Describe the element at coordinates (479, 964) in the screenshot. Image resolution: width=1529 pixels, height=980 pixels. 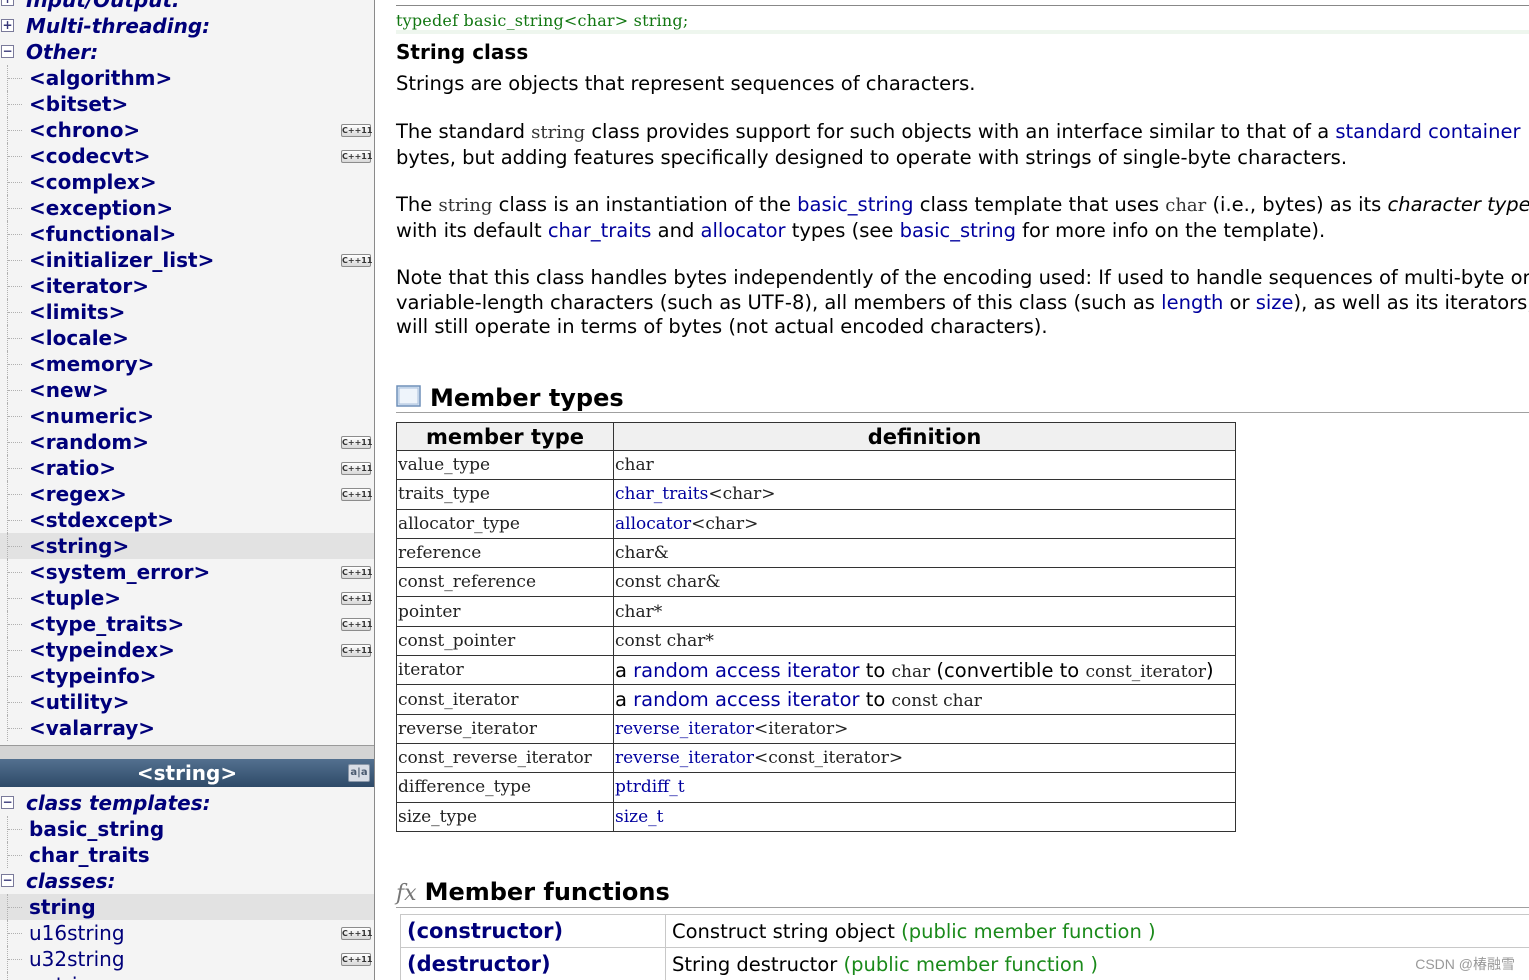
I see `link-destructor: (destructor)` at that location.